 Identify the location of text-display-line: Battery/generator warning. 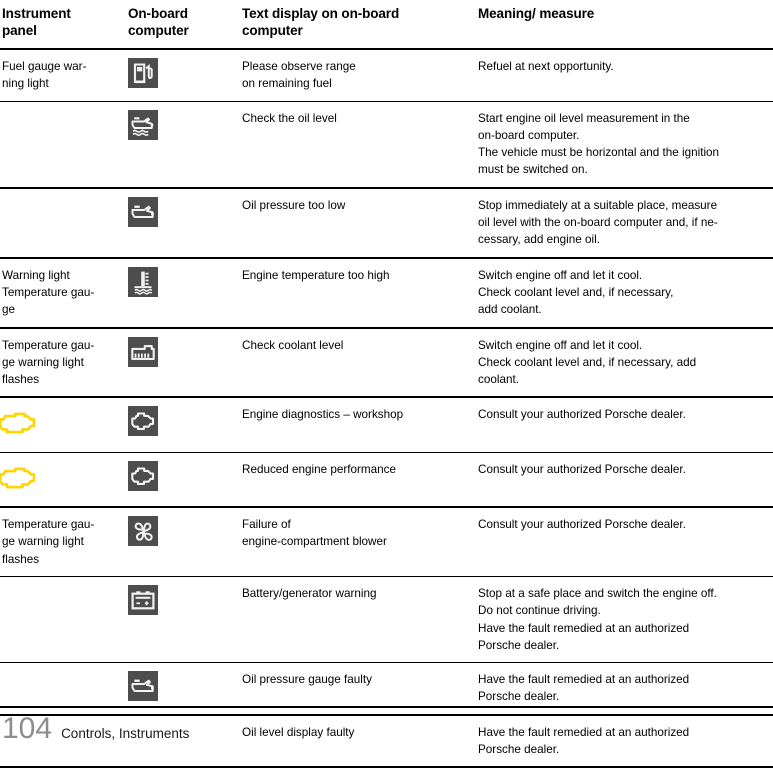
(309, 593).